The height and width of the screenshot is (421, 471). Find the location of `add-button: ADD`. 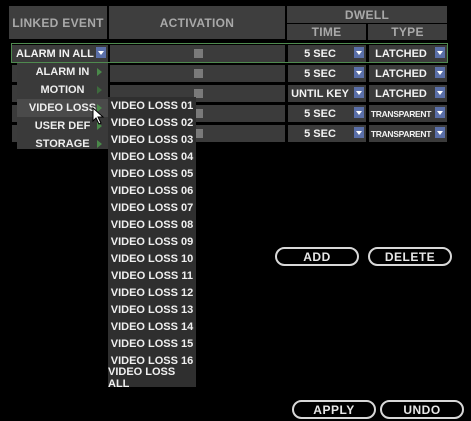

add-button: ADD is located at coordinates (317, 256).